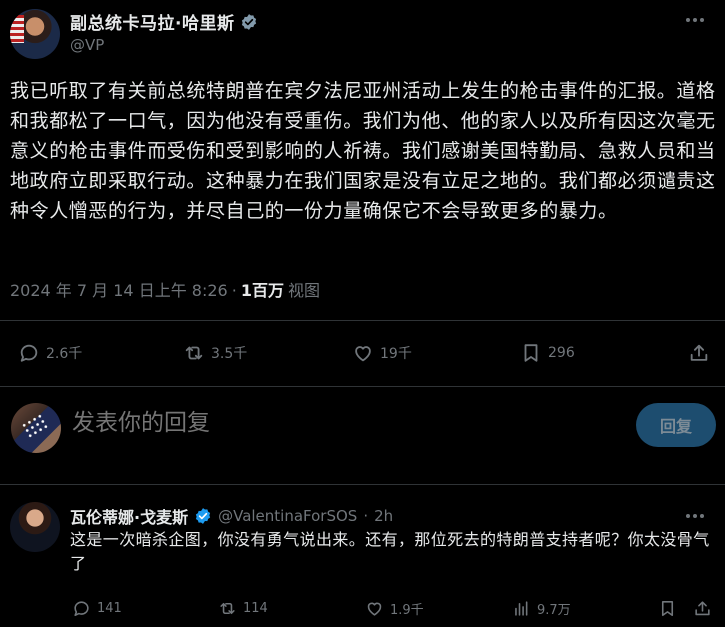 The height and width of the screenshot is (627, 725). I want to click on reply-author-avatar, so click(35, 527).